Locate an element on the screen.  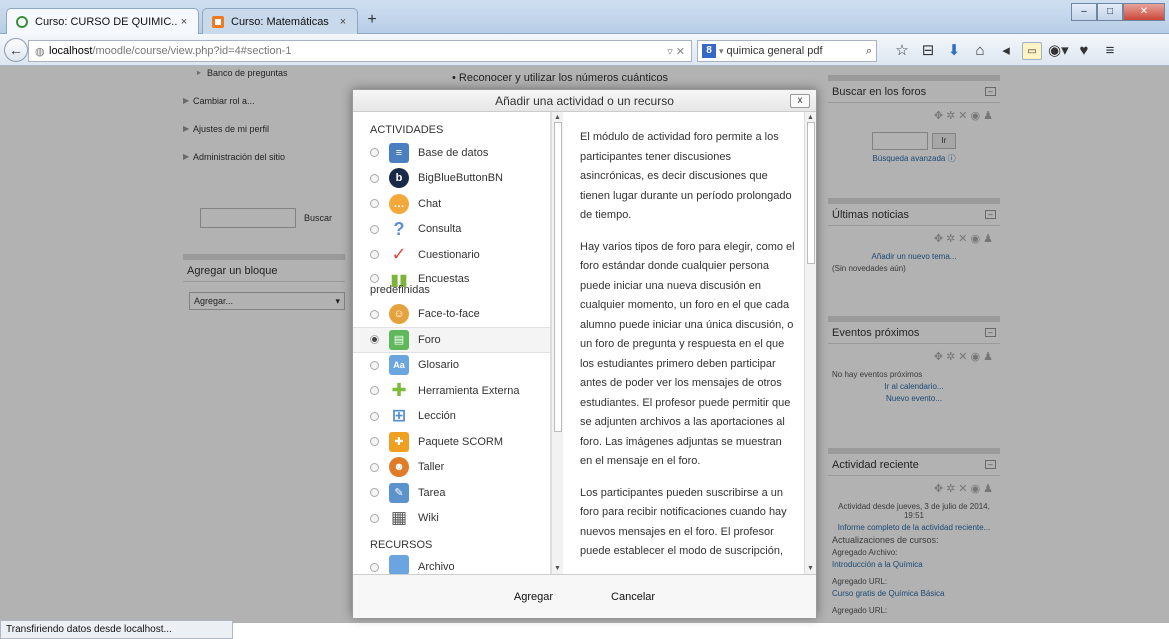
question-icon: ? is located at coordinates (399, 228).